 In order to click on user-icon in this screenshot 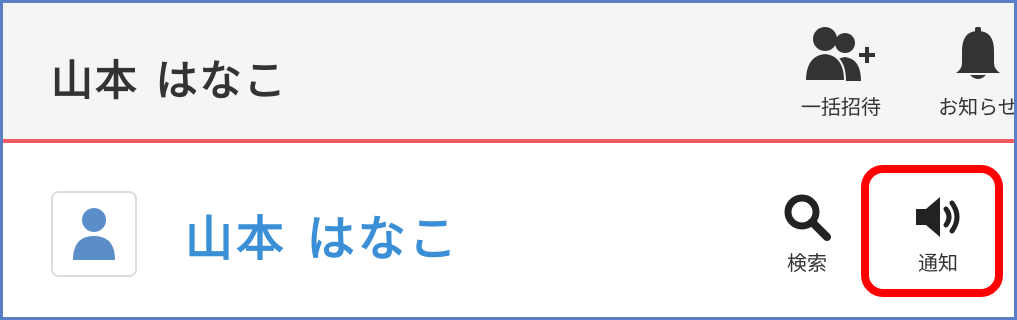, I will do `click(94, 234)`.